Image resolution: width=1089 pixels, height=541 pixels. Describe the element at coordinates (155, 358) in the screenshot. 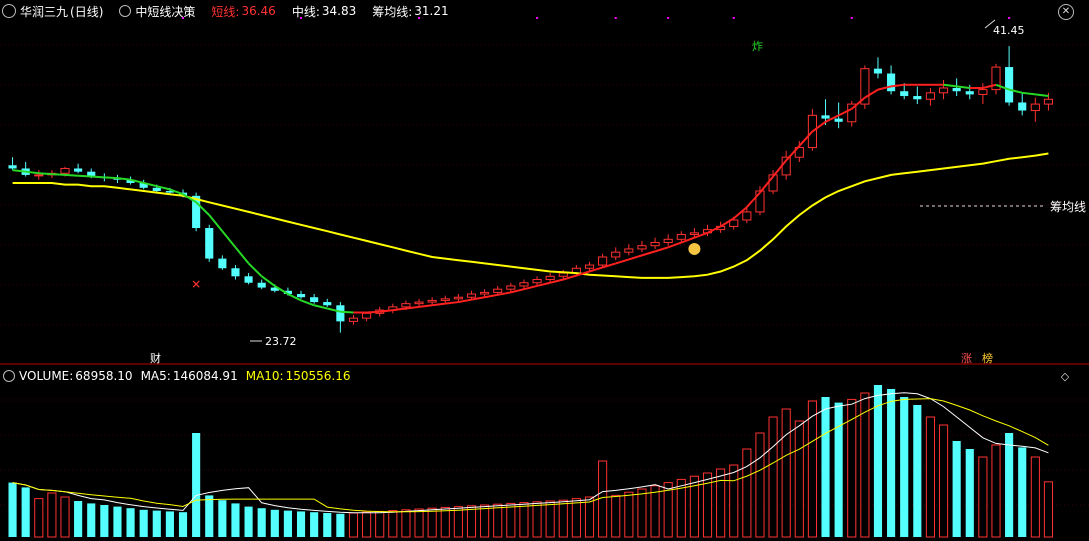

I see `fin-marker: 财` at that location.